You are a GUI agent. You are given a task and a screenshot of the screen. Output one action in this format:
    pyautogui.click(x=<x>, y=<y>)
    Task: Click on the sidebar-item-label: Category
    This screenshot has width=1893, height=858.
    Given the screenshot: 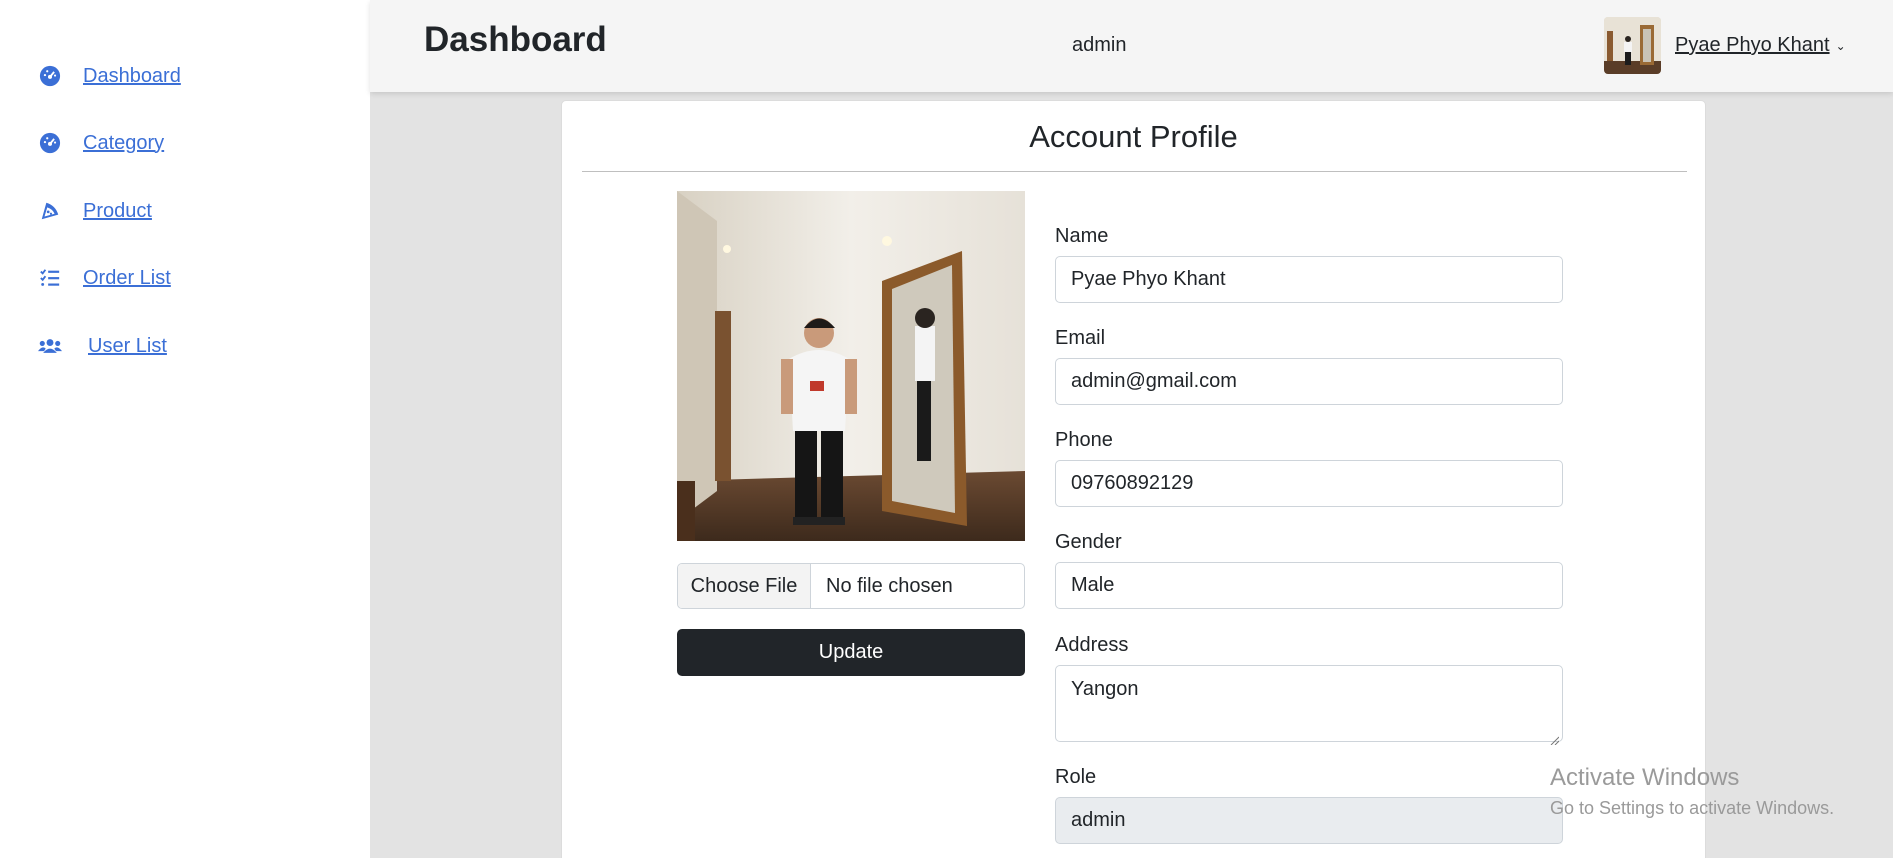 What is the action you would take?
    pyautogui.click(x=123, y=143)
    